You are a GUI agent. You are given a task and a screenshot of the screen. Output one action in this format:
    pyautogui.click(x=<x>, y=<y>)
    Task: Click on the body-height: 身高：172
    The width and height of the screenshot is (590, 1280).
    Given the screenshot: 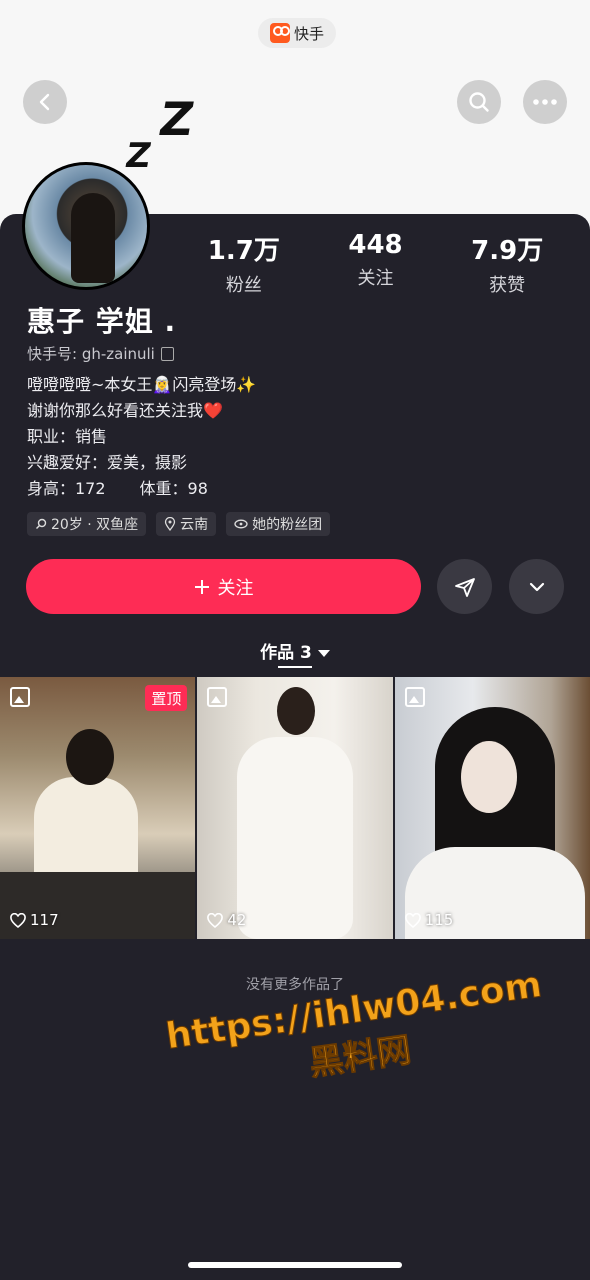 What is the action you would take?
    pyautogui.click(x=66, y=488)
    